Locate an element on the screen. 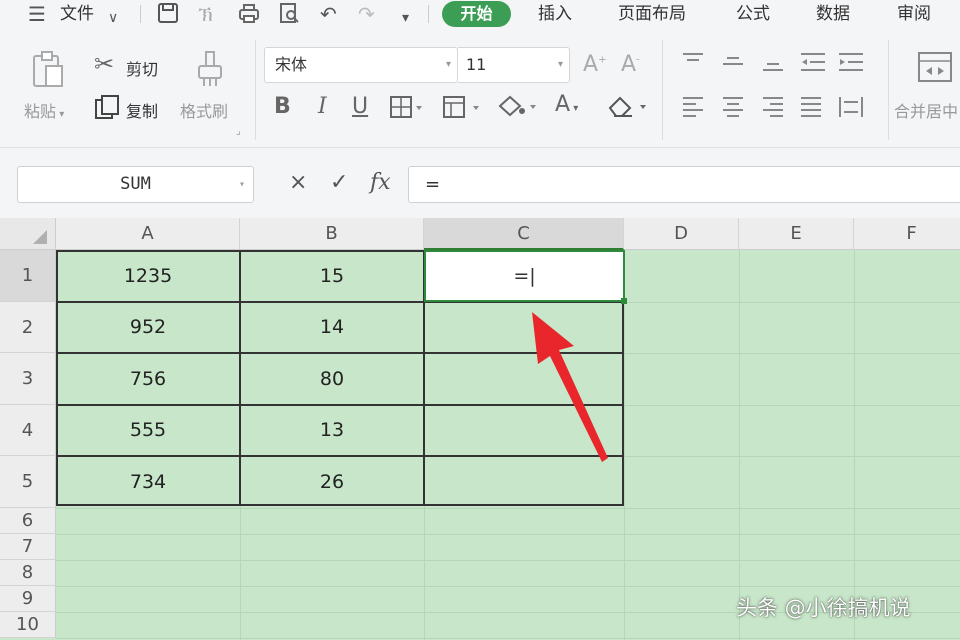 This screenshot has height=640, width=960. bold-icon: B is located at coordinates (282, 106).